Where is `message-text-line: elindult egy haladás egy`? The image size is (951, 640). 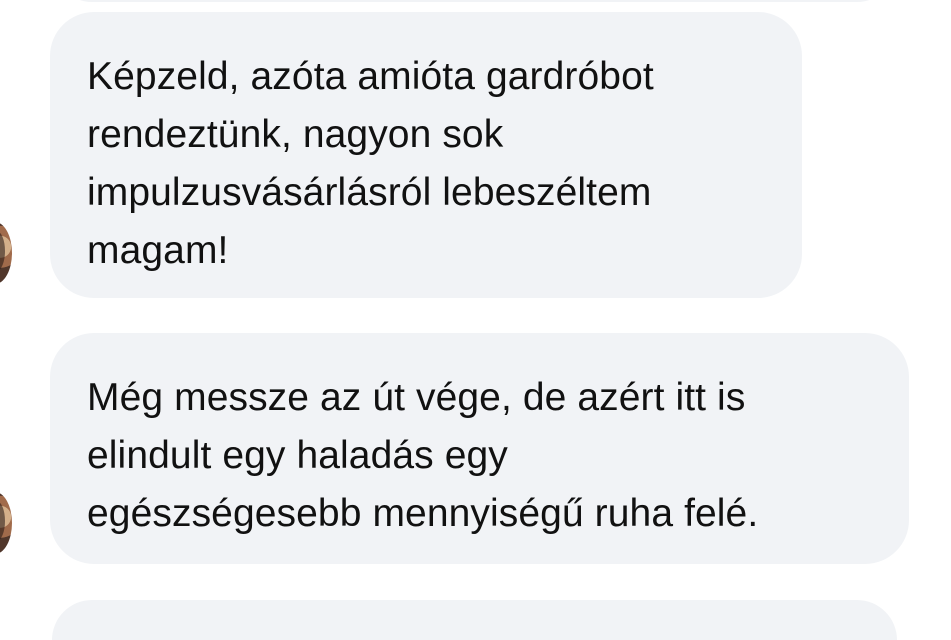
message-text-line: elindult egy haladás egy is located at coordinates (297, 455).